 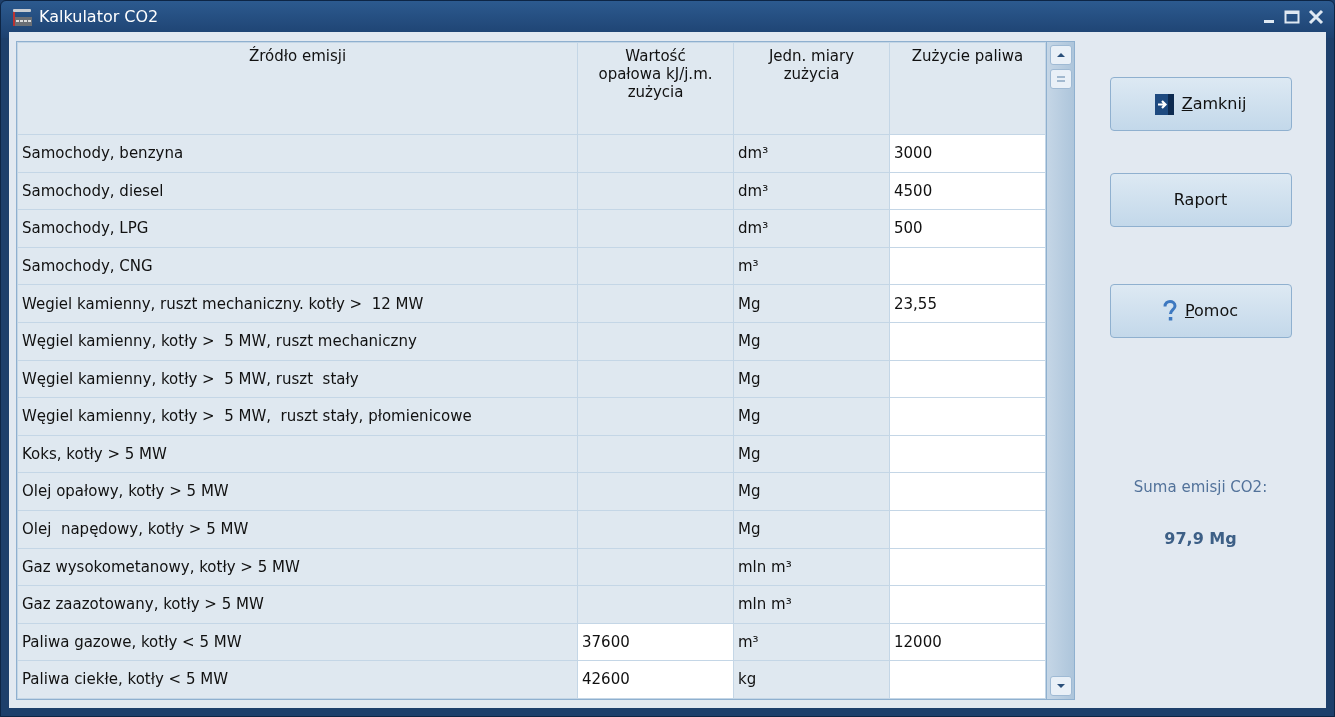 What do you see at coordinates (1169, 311) in the screenshot?
I see `question-icon` at bounding box center [1169, 311].